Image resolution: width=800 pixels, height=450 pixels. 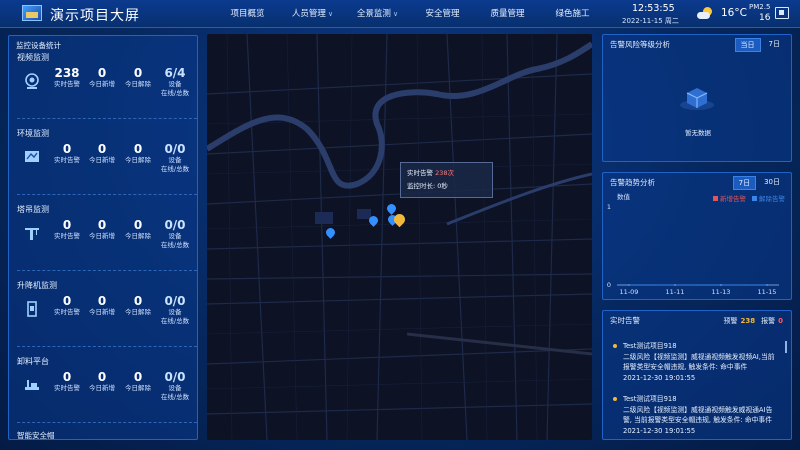 What do you see at coordinates (395, 14) in the screenshot?
I see `chevron-down-icon: ∨` at bounding box center [395, 14].